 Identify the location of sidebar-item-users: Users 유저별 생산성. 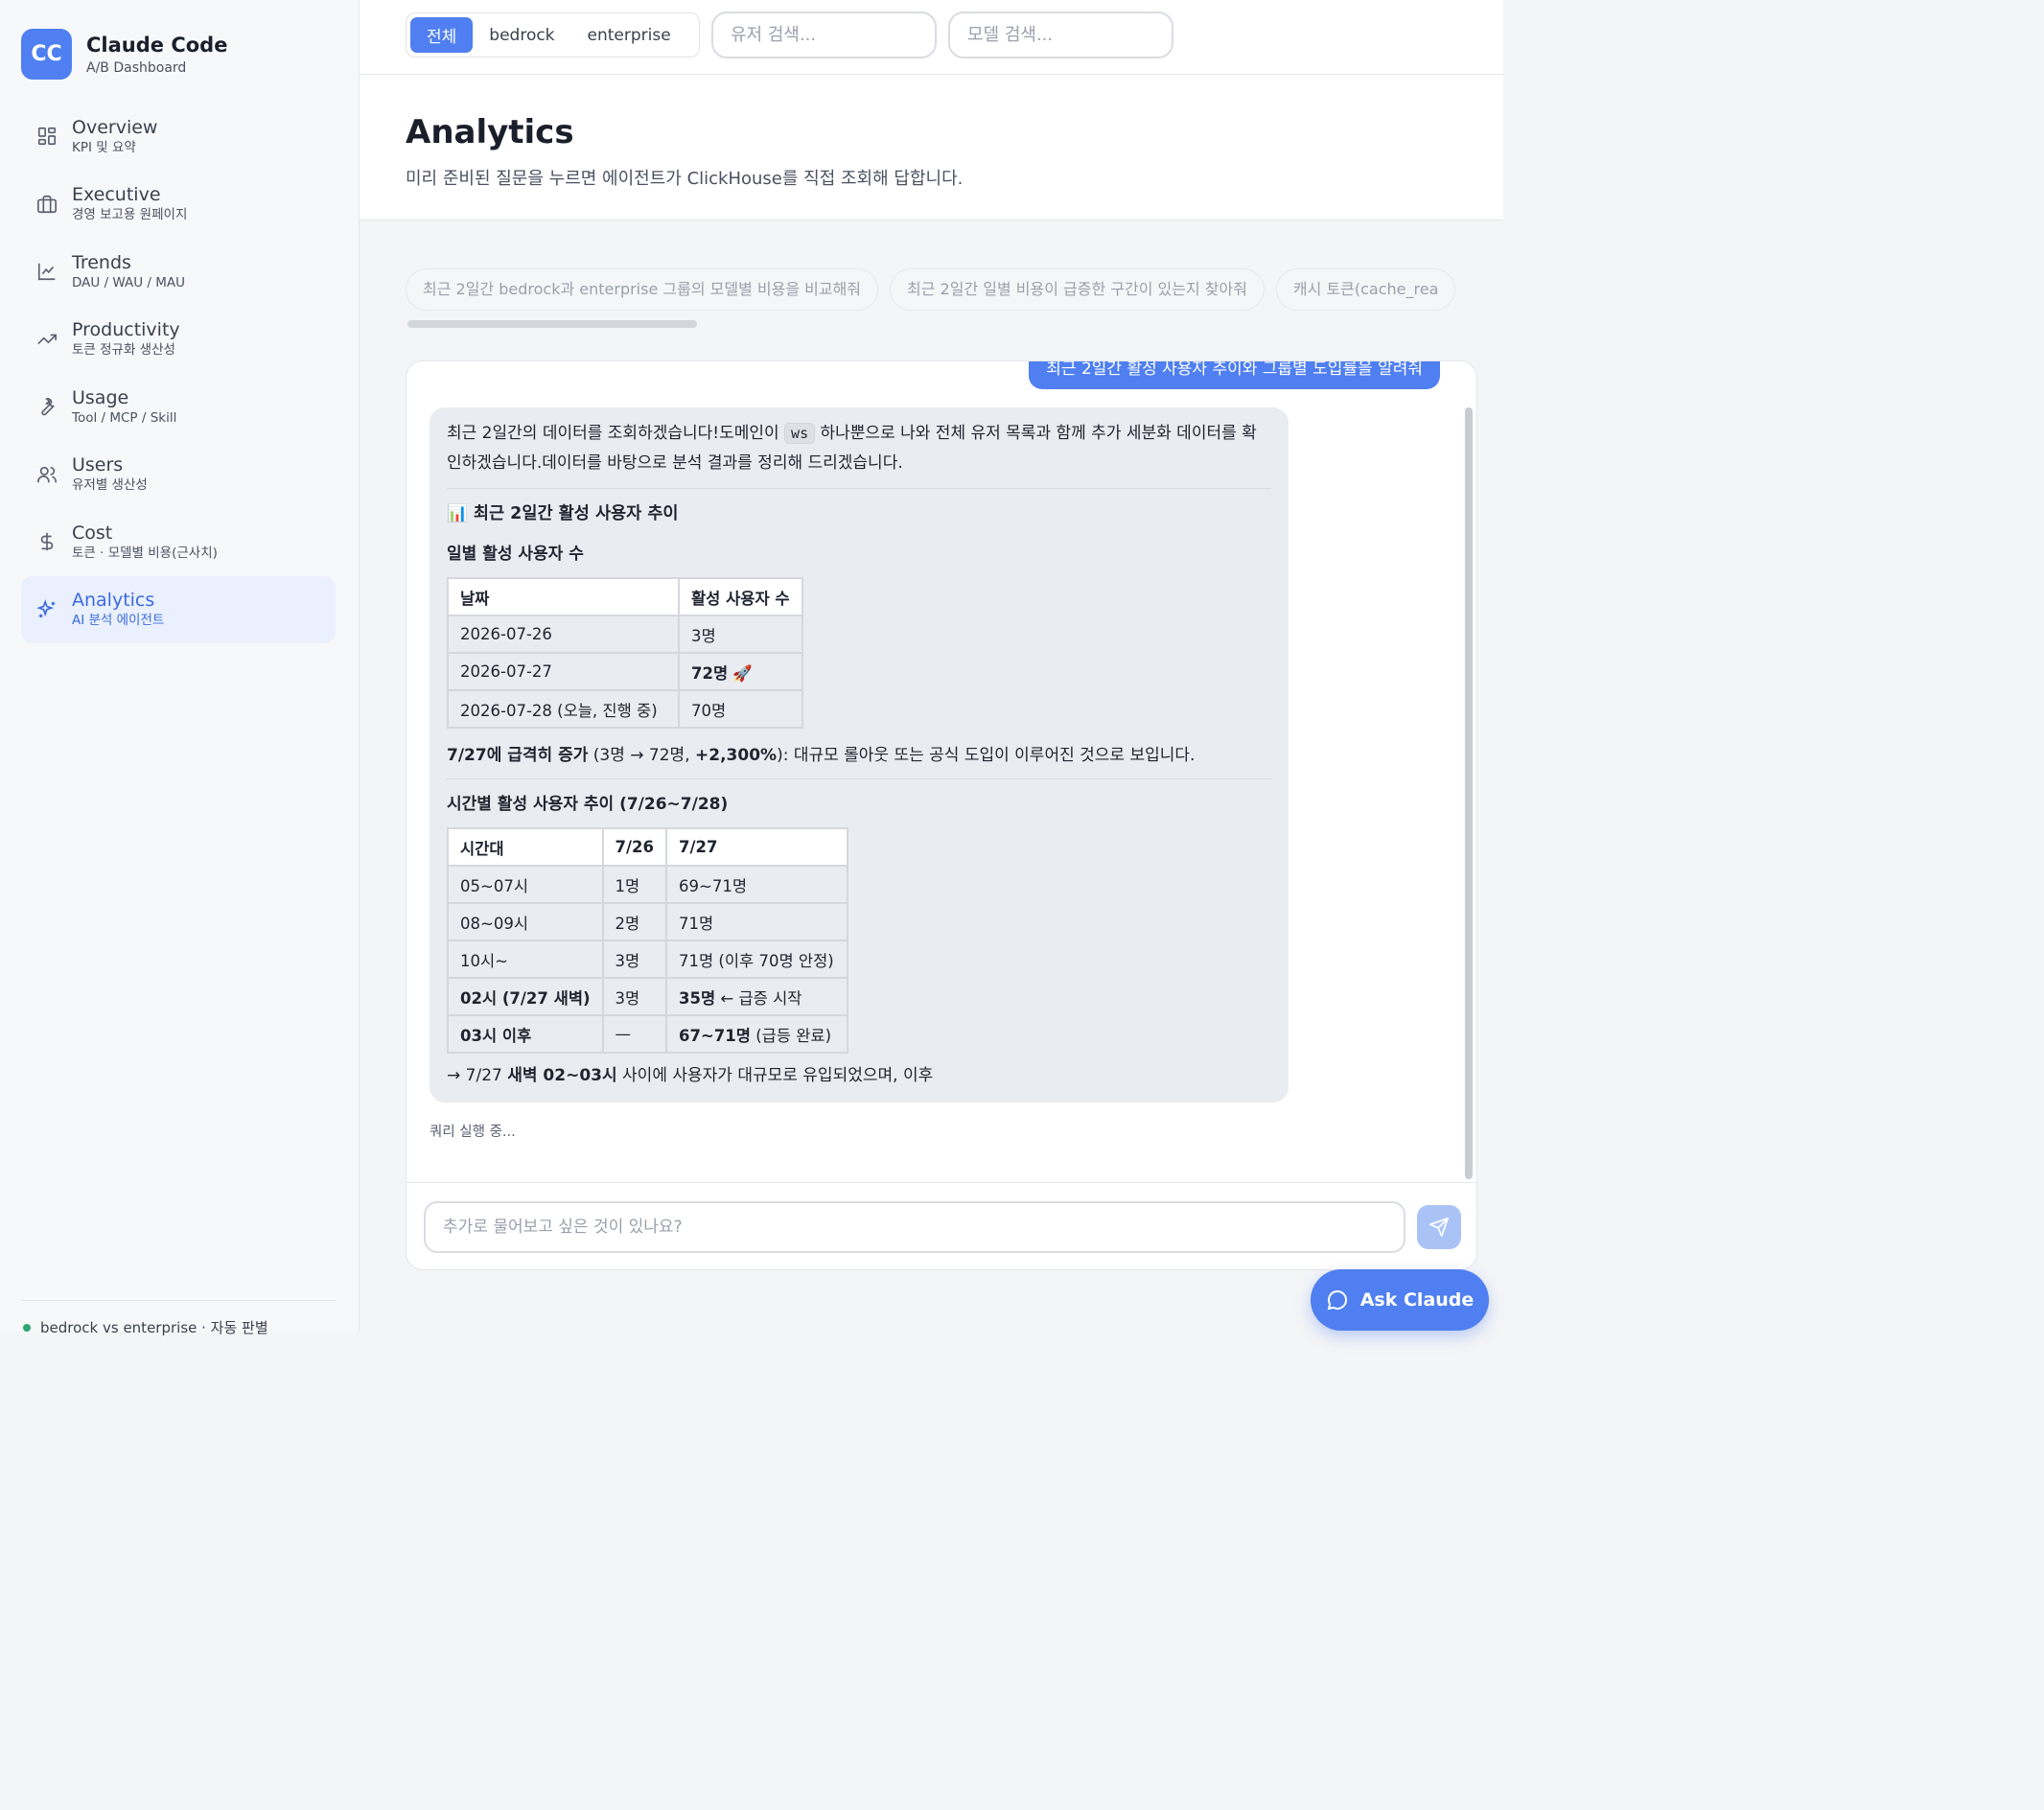
(178, 475).